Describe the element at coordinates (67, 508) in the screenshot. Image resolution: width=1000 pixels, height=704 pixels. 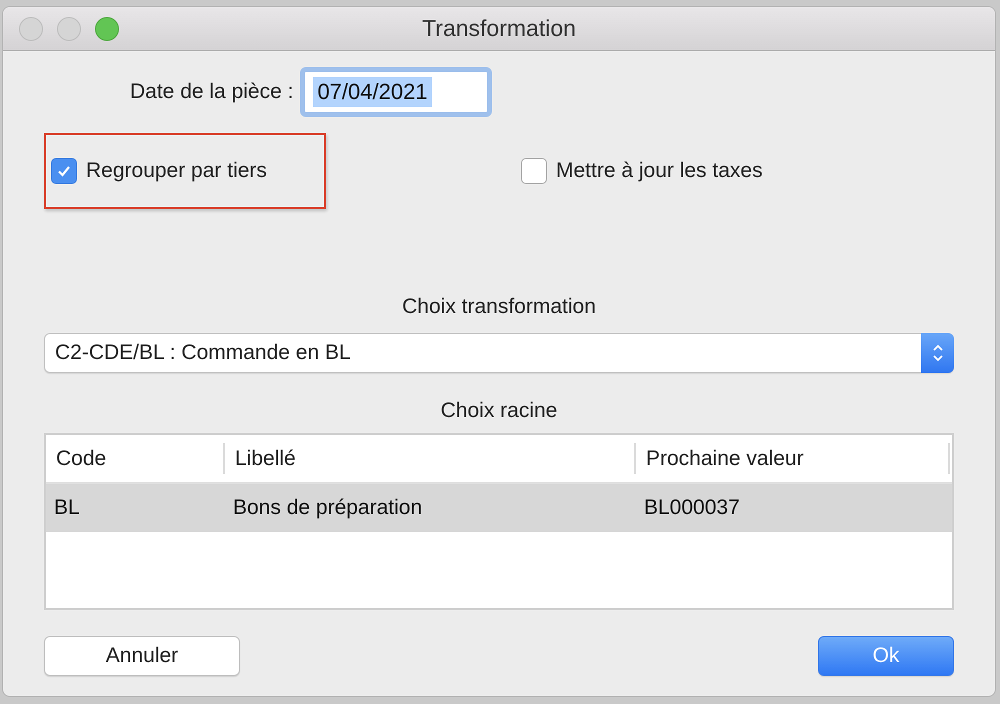
I see `table-cell-text: BL` at that location.